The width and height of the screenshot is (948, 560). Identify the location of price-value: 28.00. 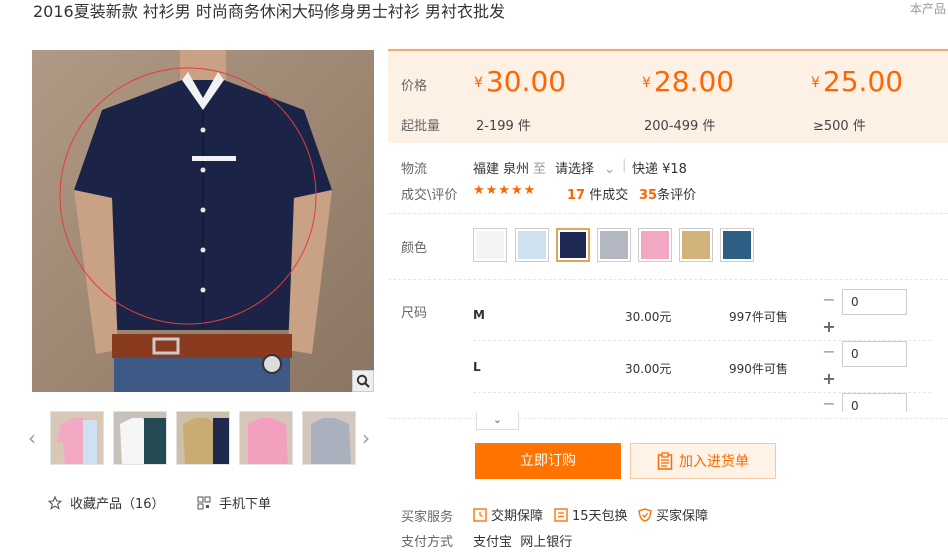
(694, 81).